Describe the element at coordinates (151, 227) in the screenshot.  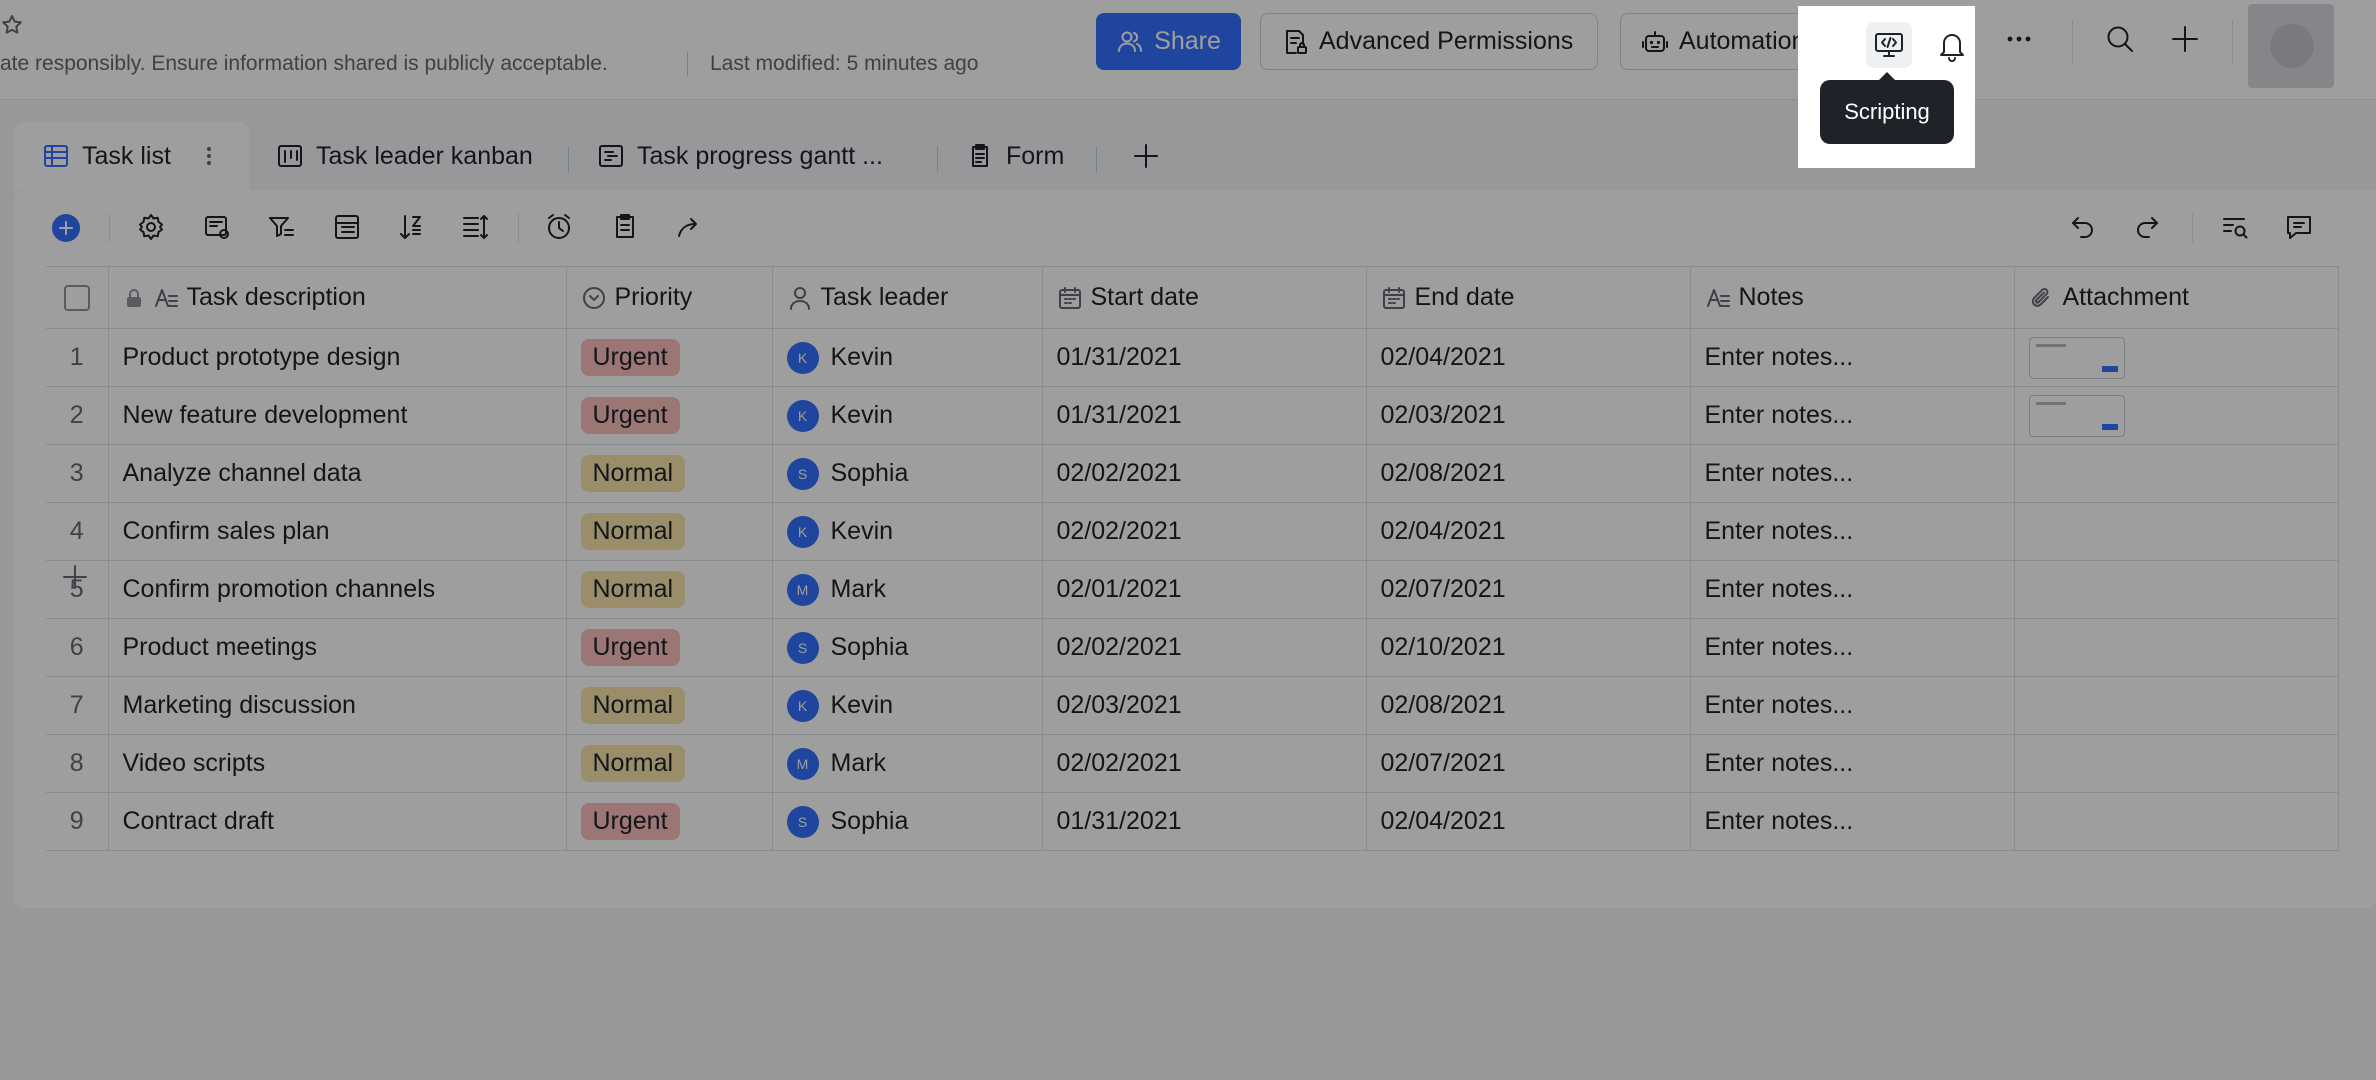
I see `settings-gear-icon` at that location.